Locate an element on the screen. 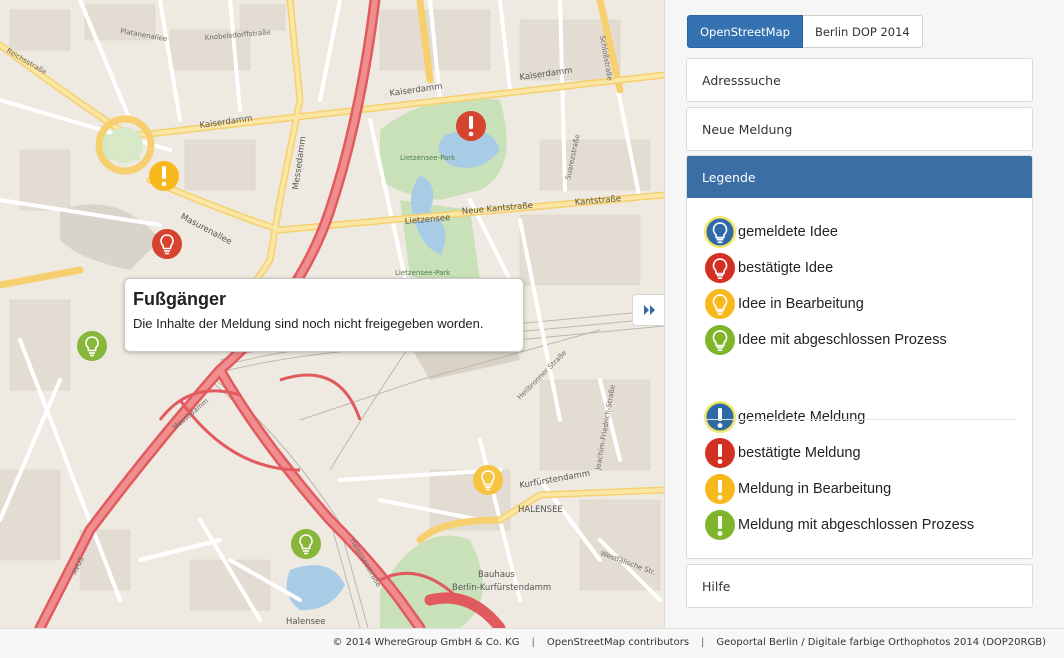 This screenshot has height=658, width=1064. popup-title: Fußgänger is located at coordinates (179, 299).